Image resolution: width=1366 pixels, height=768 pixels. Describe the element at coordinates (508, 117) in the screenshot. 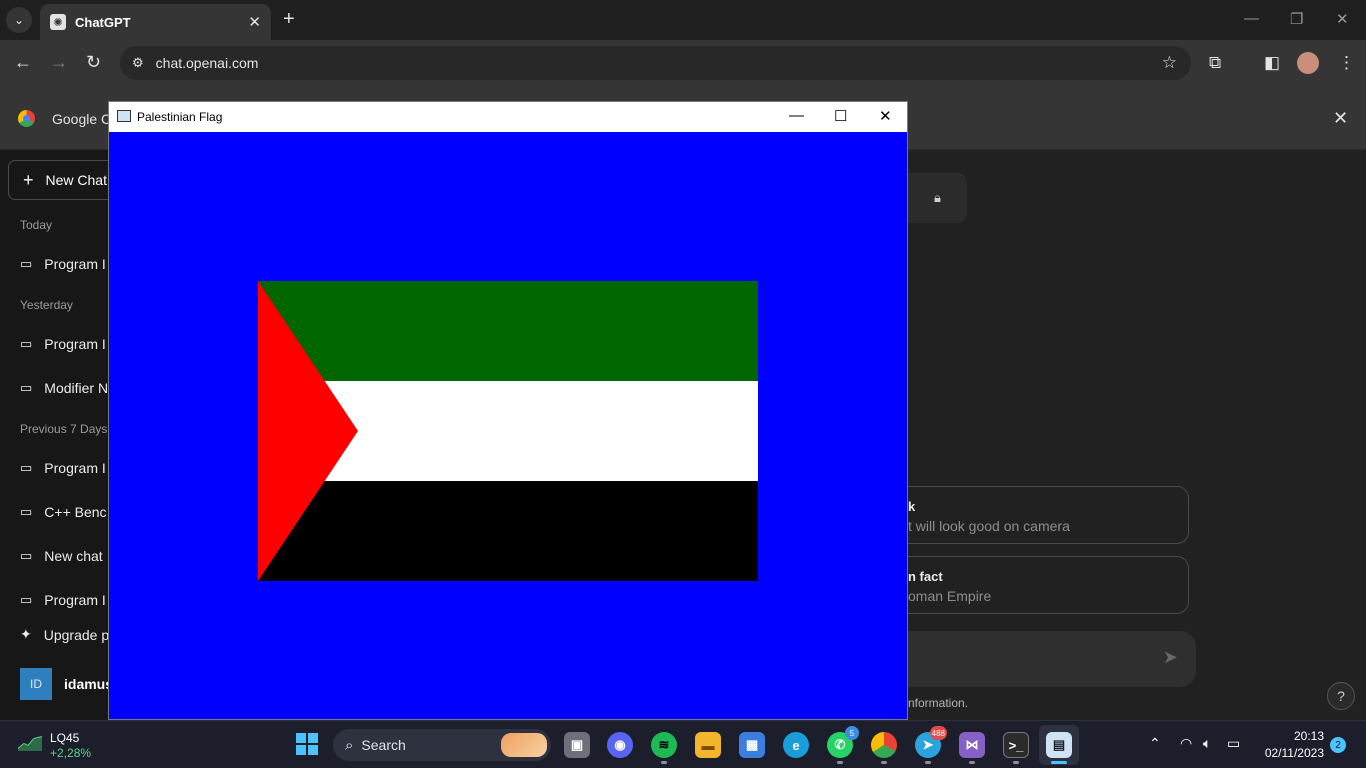

I see `window-titlebar: Palestinian Flag — ☐ ✕` at that location.